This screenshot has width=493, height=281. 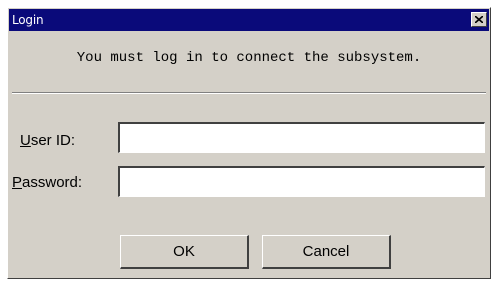 What do you see at coordinates (17, 182) in the screenshot?
I see `password-label-mnemonic: P` at bounding box center [17, 182].